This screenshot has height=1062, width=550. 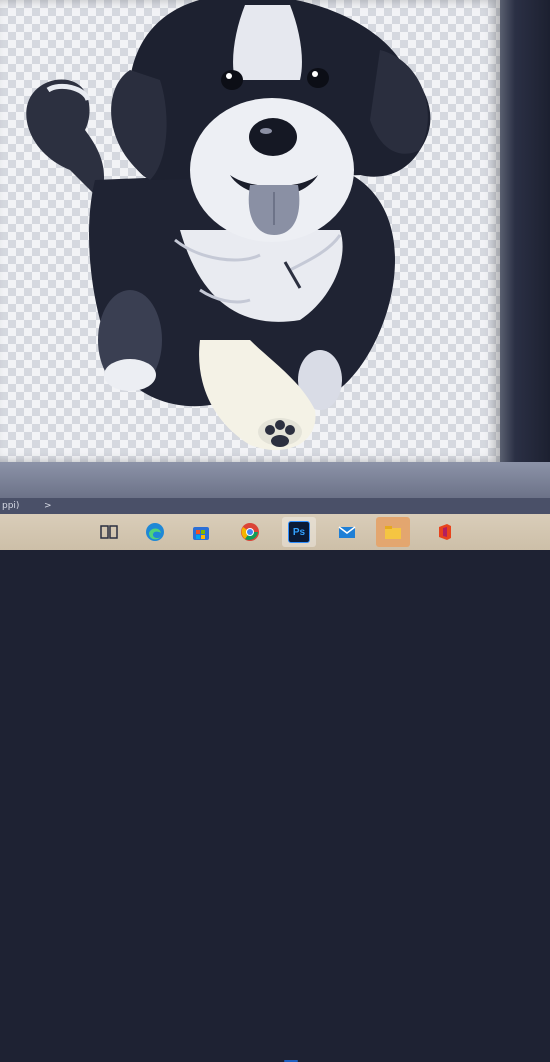 I want to click on office-icon, so click(x=445, y=532).